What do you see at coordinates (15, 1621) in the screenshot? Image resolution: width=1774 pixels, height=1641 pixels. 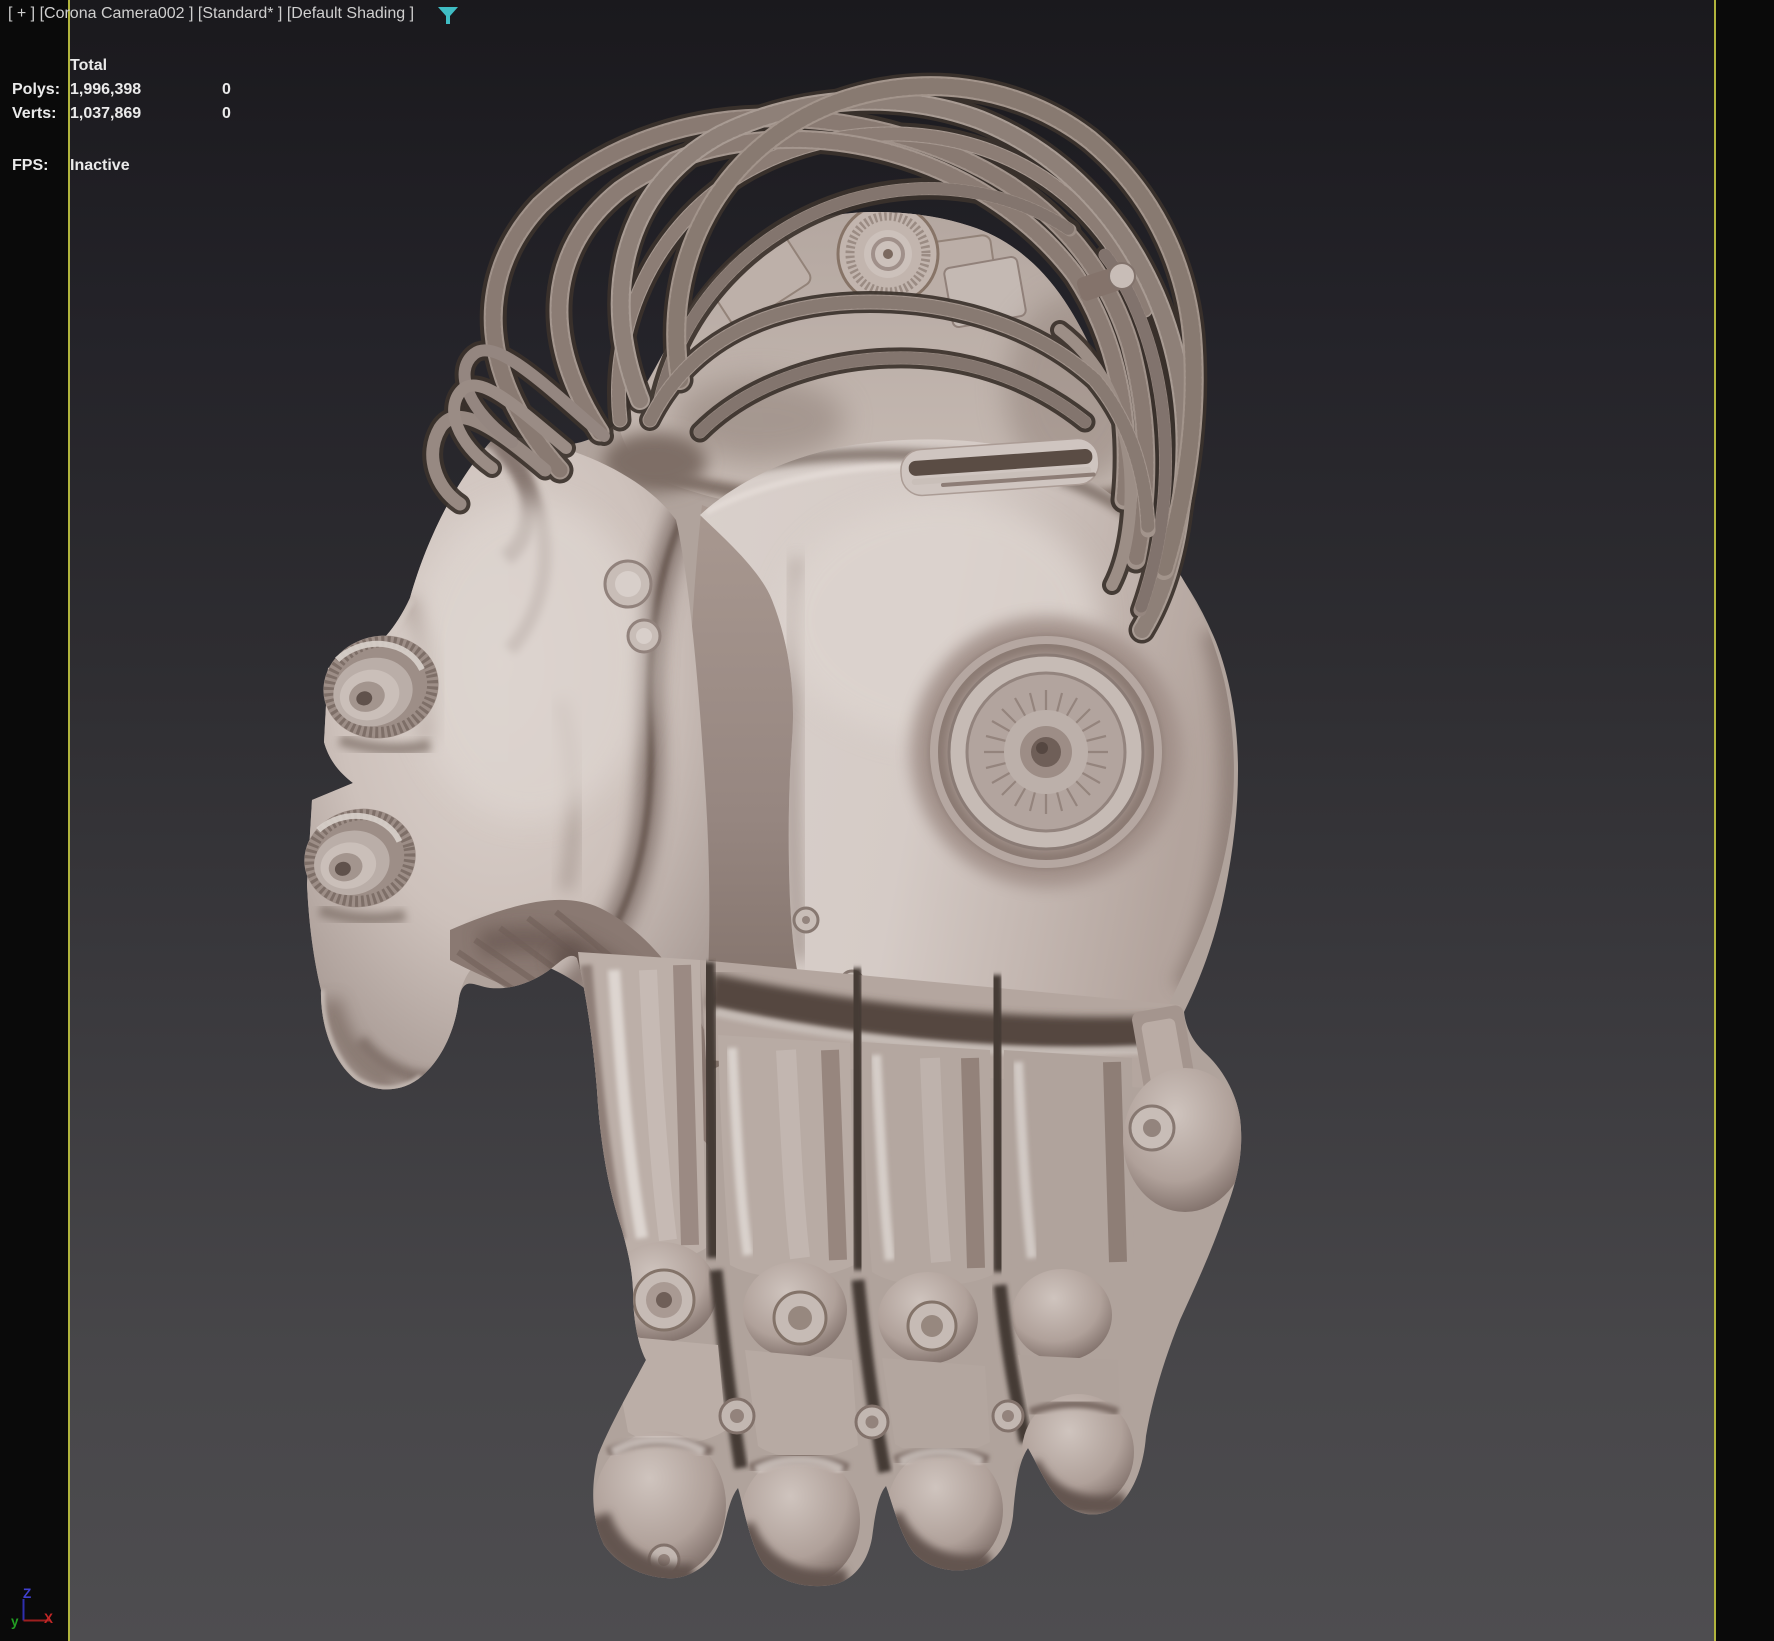 I see `svg-text: y` at bounding box center [15, 1621].